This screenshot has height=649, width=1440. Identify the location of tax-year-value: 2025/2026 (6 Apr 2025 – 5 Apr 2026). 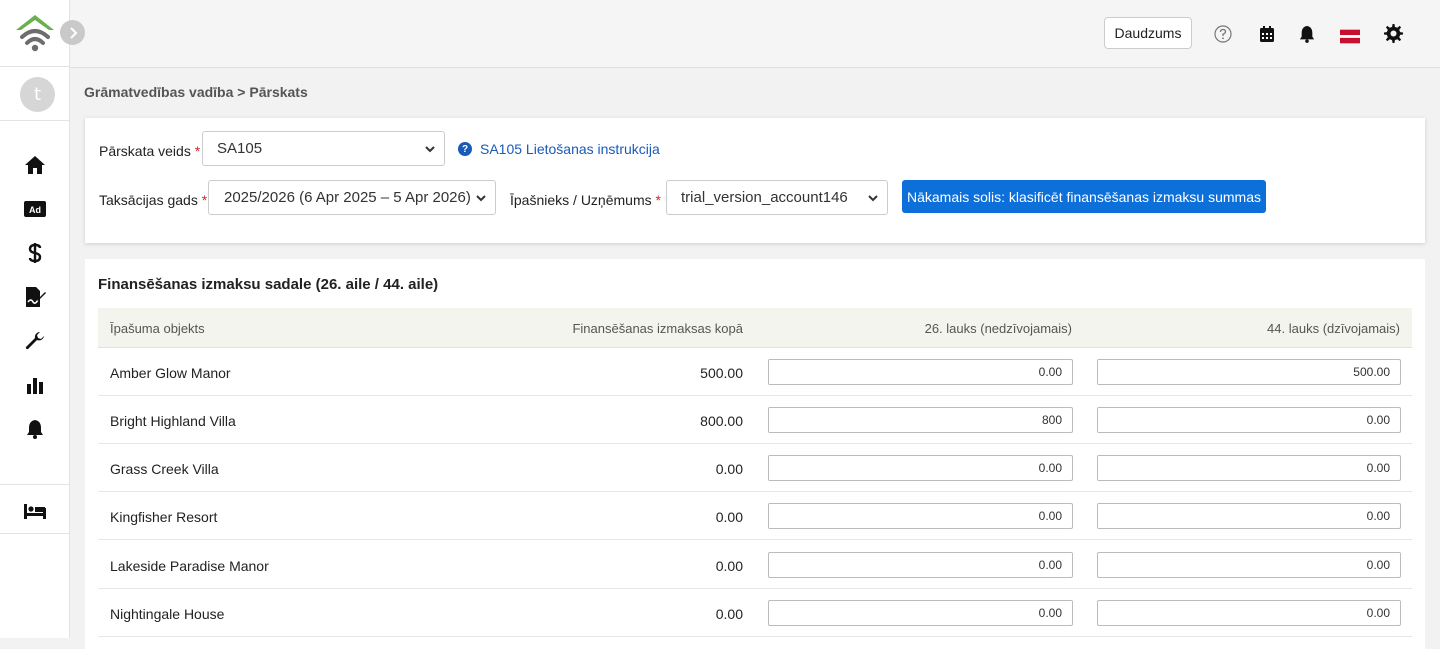
(347, 197).